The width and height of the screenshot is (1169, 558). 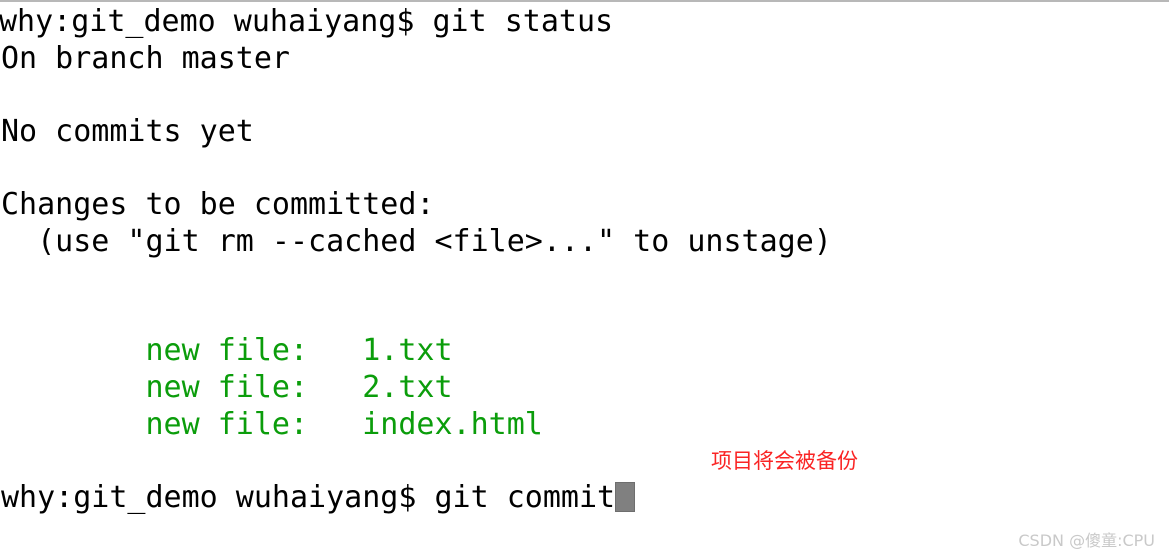 What do you see at coordinates (784, 461) in the screenshot?
I see `annotation-note: 项目将会被备份` at bounding box center [784, 461].